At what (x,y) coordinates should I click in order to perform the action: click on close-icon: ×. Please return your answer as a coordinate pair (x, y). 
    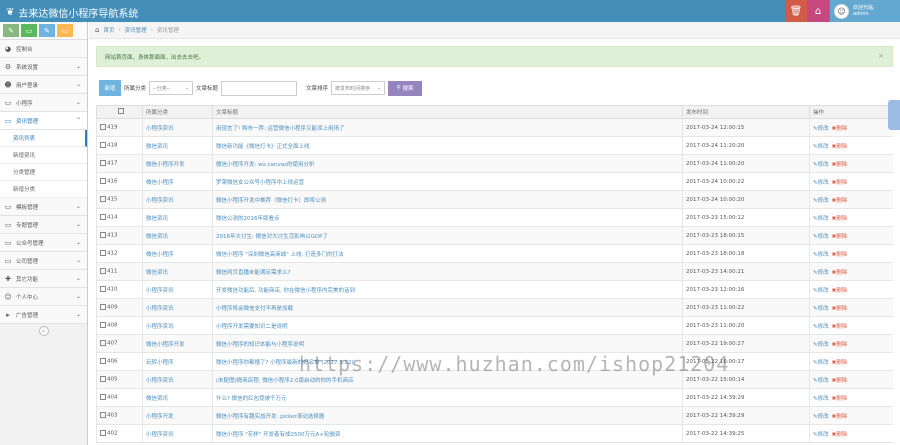
    Looking at the image, I should click on (881, 56).